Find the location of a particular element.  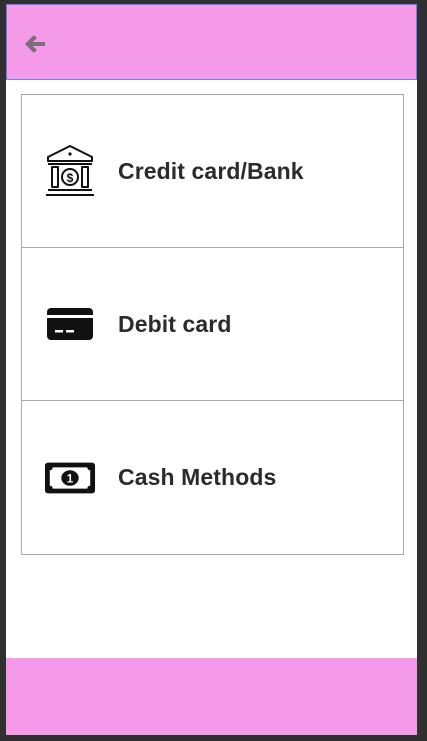

payment-method-label: Cash Methods is located at coordinates (197, 477).